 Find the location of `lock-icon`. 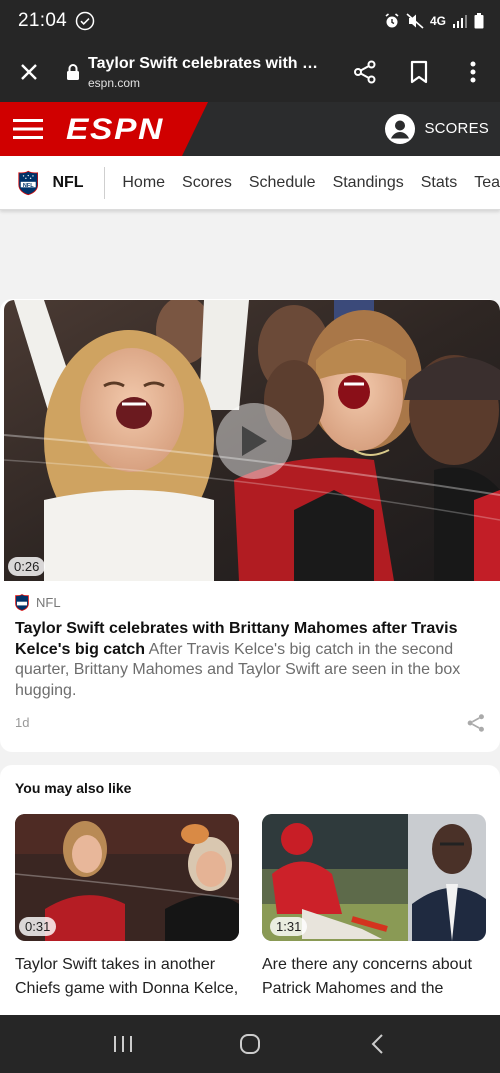

lock-icon is located at coordinates (73, 72).